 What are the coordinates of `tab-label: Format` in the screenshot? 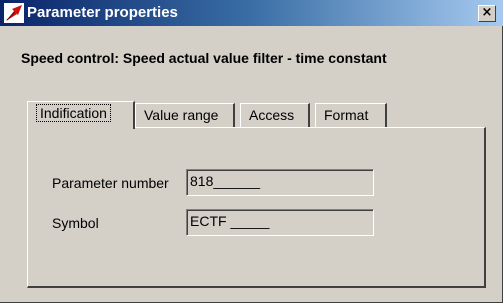 It's located at (346, 115).